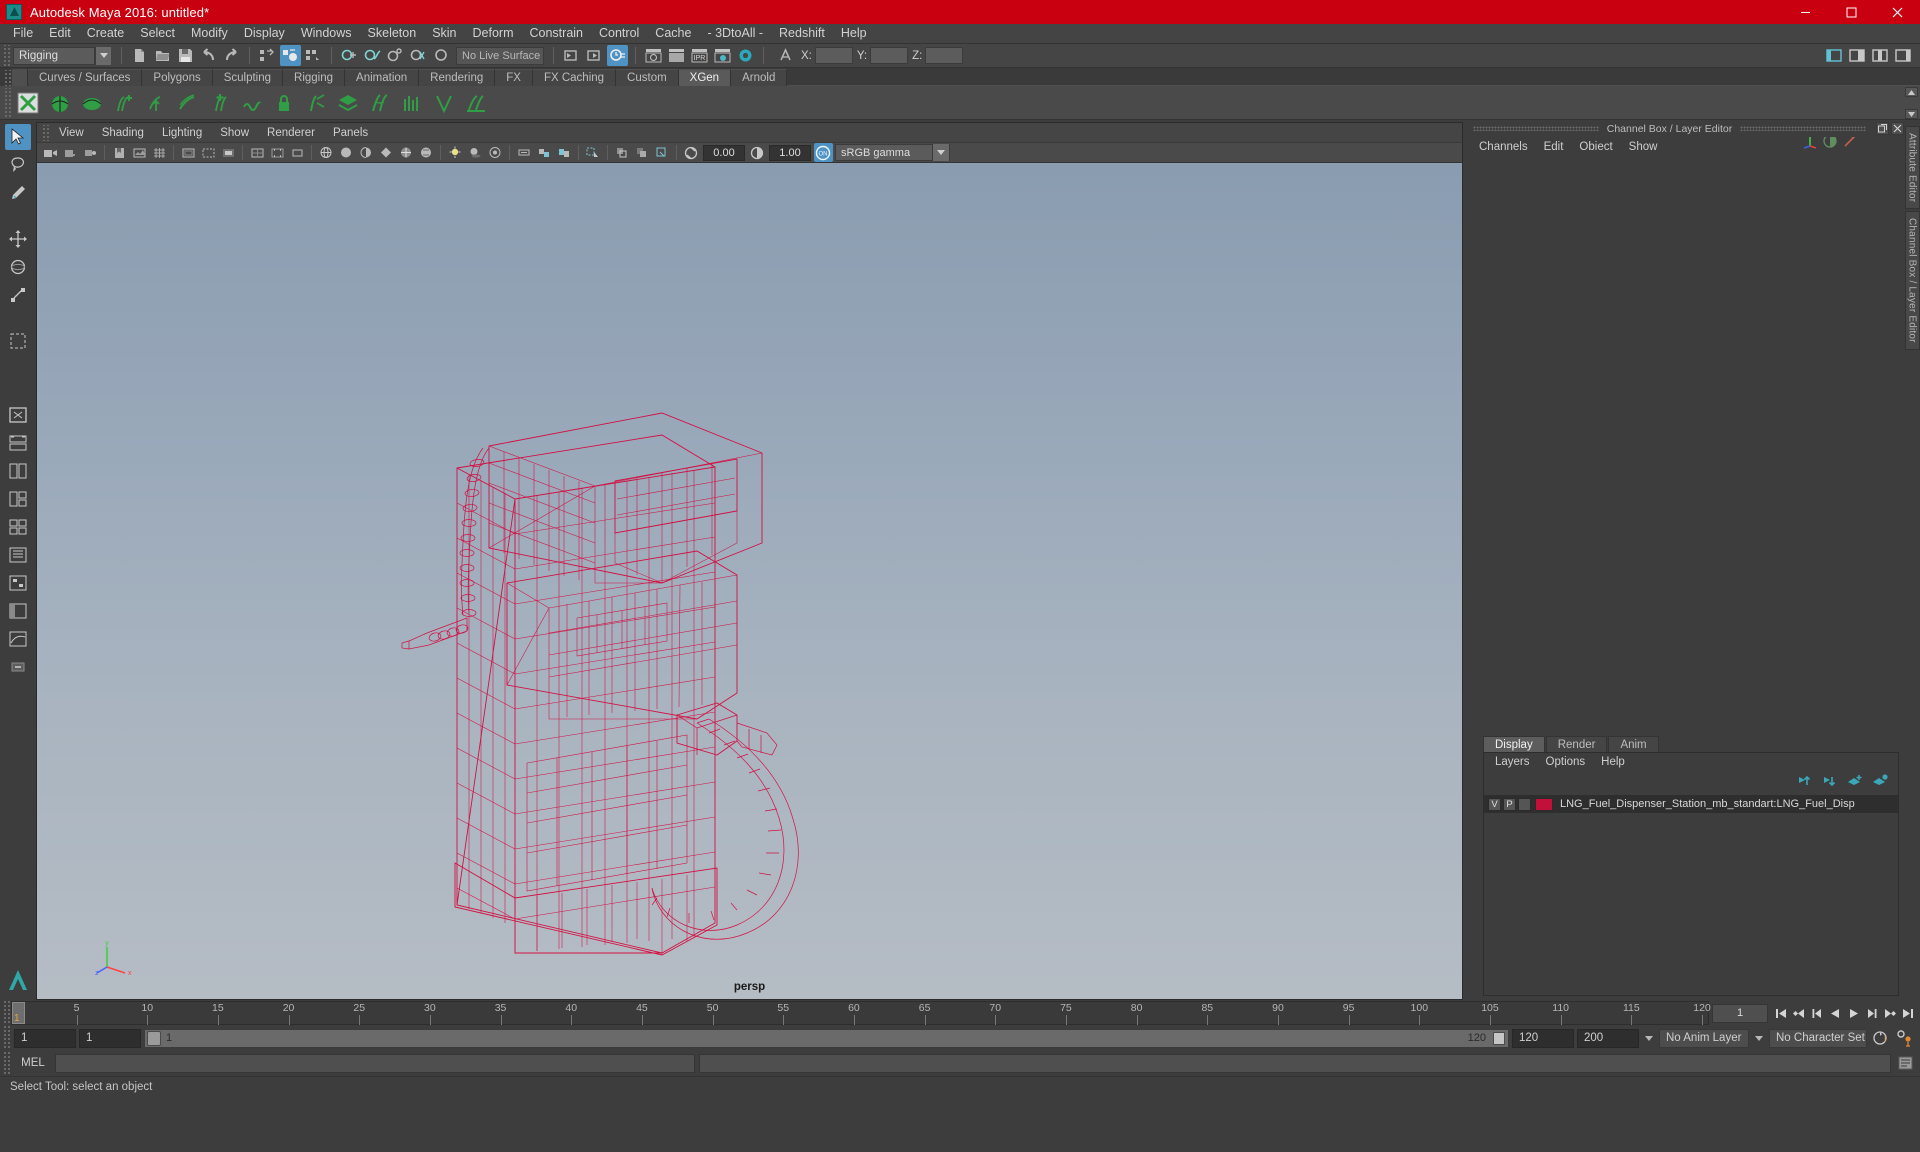  What do you see at coordinates (252, 103) in the screenshot?
I see `xgen-noise-icon` at bounding box center [252, 103].